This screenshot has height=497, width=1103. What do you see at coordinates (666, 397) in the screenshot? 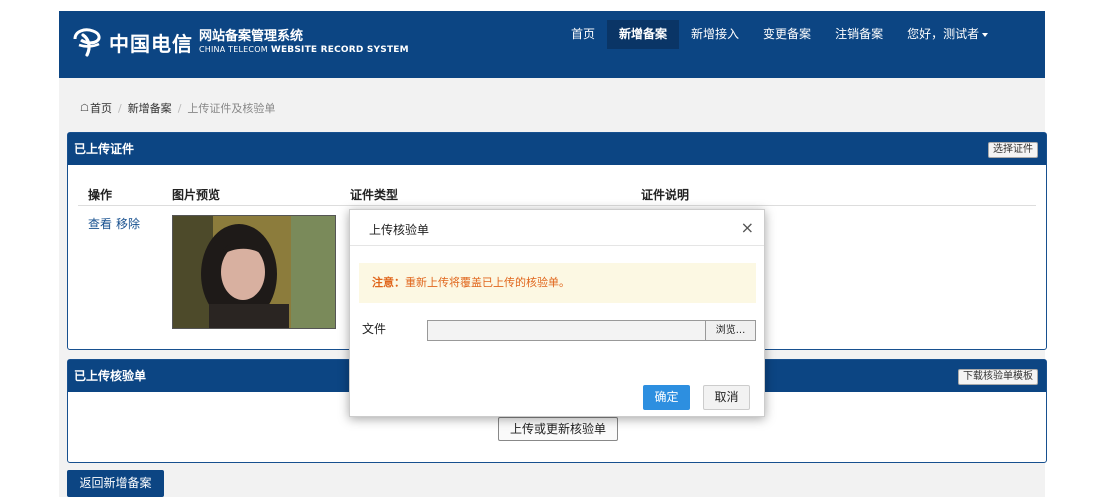
I see `confirm-button: 确定` at bounding box center [666, 397].